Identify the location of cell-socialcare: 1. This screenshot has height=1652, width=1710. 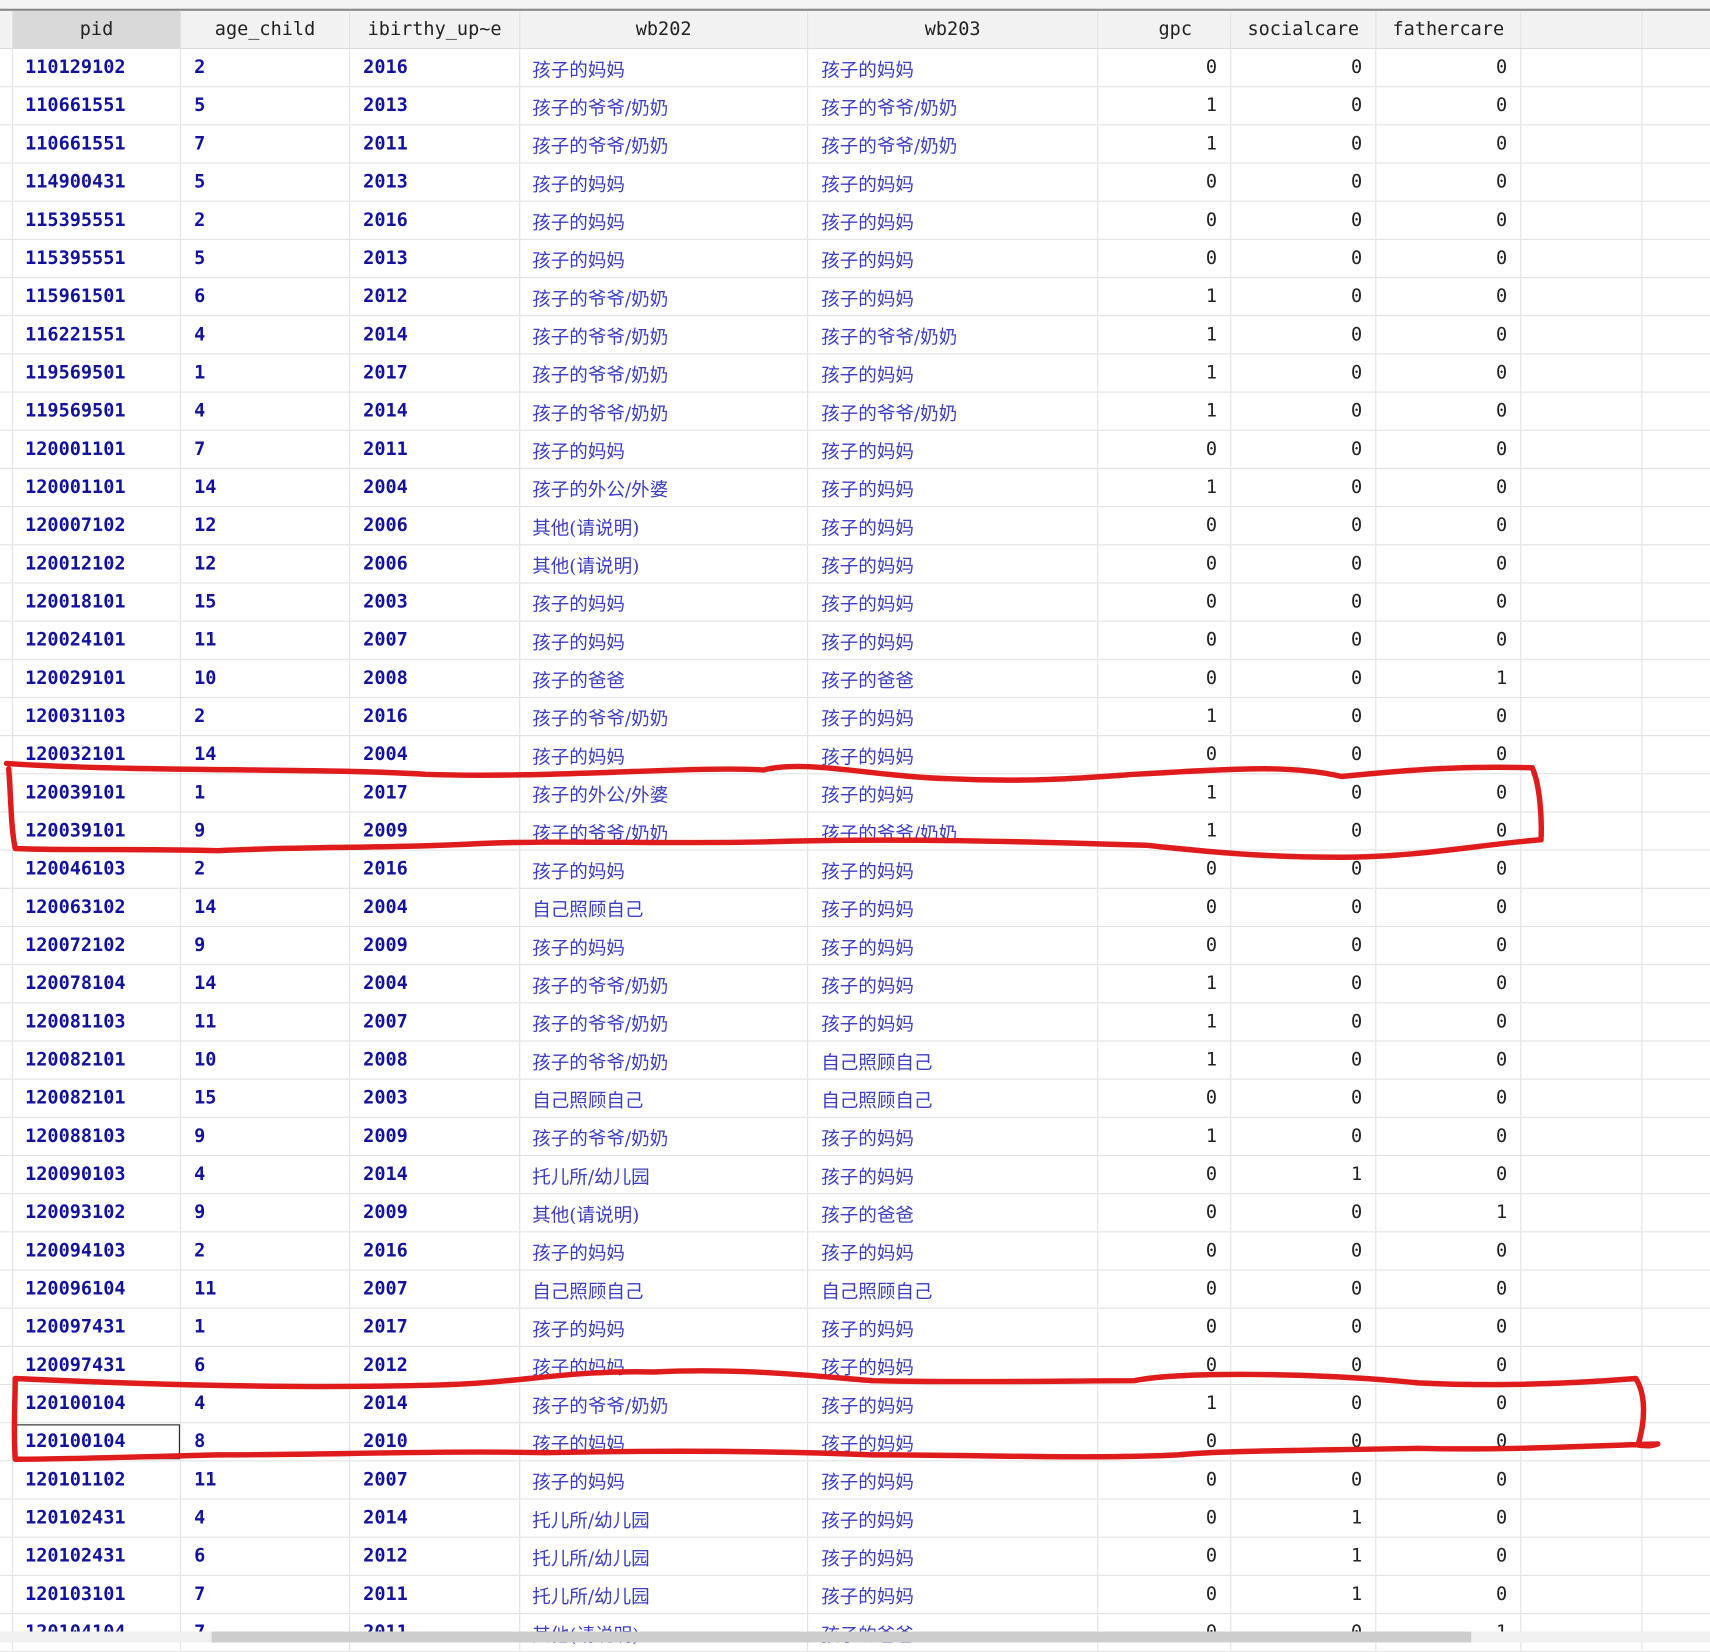
(1304, 1594).